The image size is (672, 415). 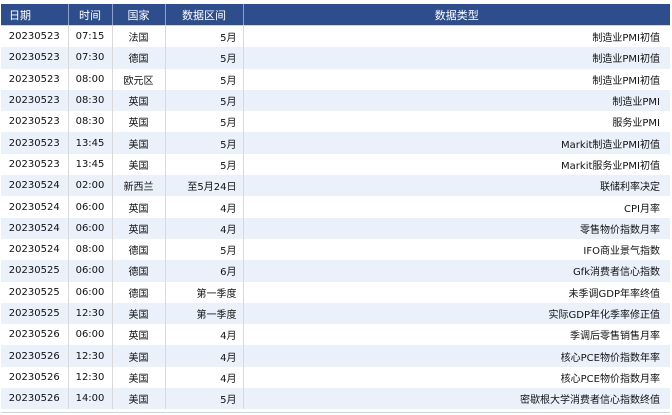 What do you see at coordinates (456, 164) in the screenshot?
I see `type-cell: Markit服务业PMI初值` at bounding box center [456, 164].